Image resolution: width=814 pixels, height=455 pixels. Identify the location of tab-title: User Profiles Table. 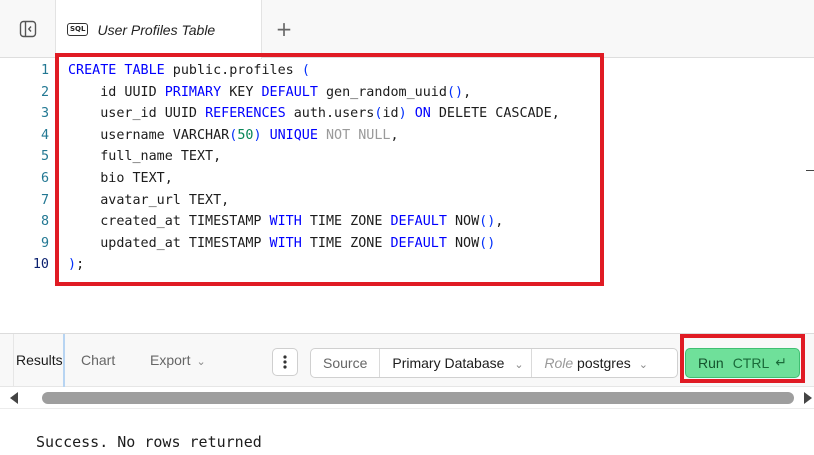
(156, 29).